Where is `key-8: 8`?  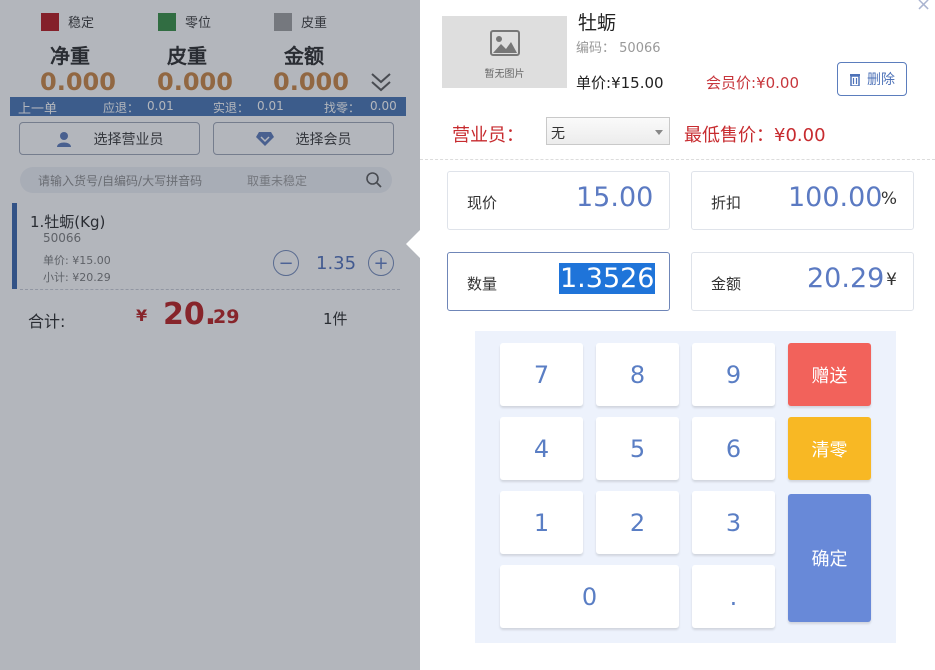
key-8: 8 is located at coordinates (637, 374).